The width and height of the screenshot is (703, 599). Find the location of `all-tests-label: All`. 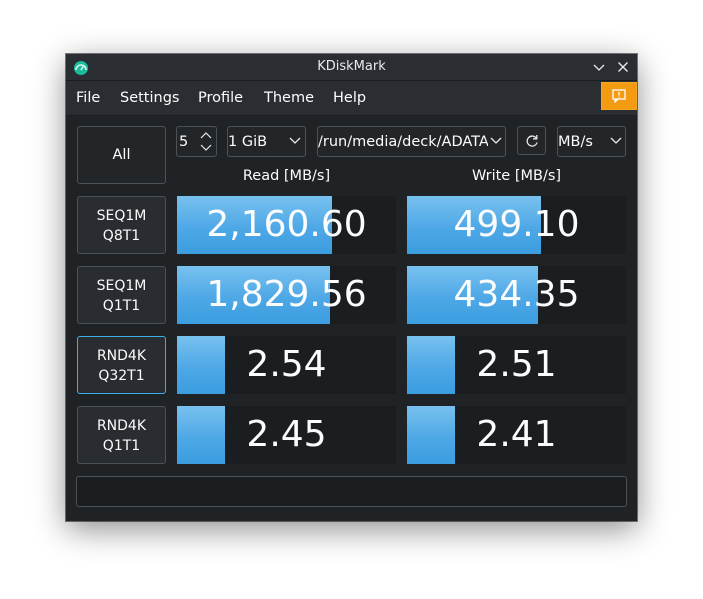

all-tests-label: All is located at coordinates (121, 155).